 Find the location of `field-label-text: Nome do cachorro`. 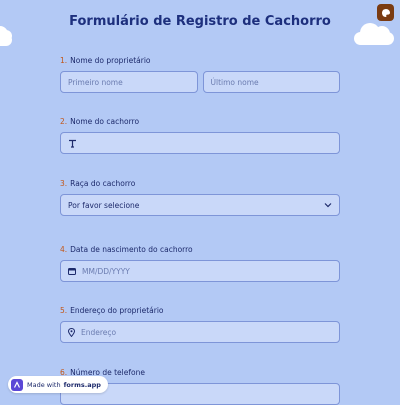

field-label-text: Nome do cachorro is located at coordinates (105, 121).